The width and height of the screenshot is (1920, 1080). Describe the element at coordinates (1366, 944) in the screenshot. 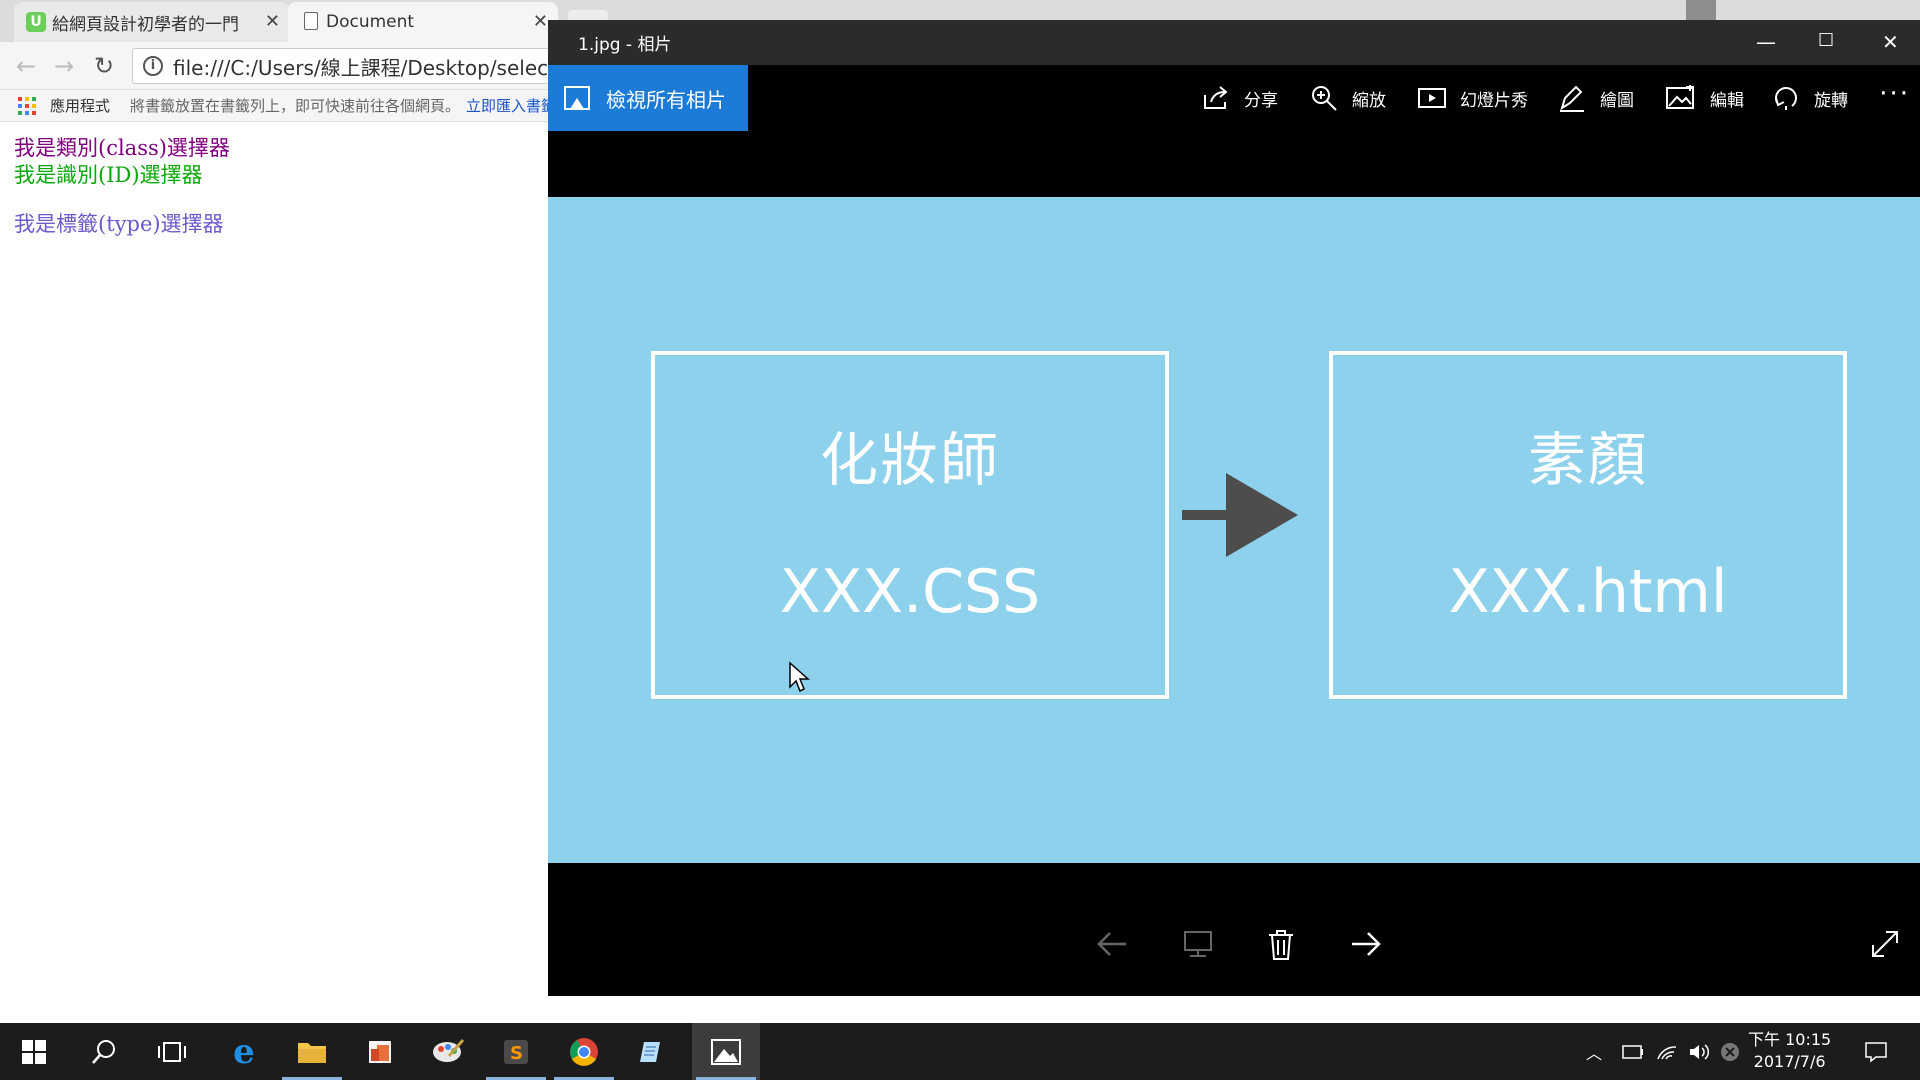

I see `next-arrow-icon` at that location.